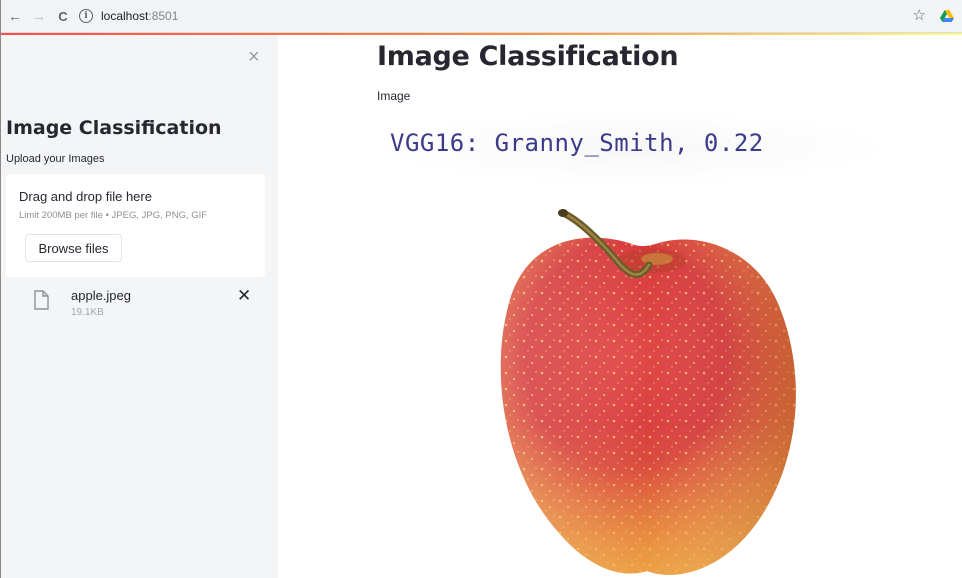  Describe the element at coordinates (254, 57) in the screenshot. I see `close-sidebar-icon: ×` at that location.